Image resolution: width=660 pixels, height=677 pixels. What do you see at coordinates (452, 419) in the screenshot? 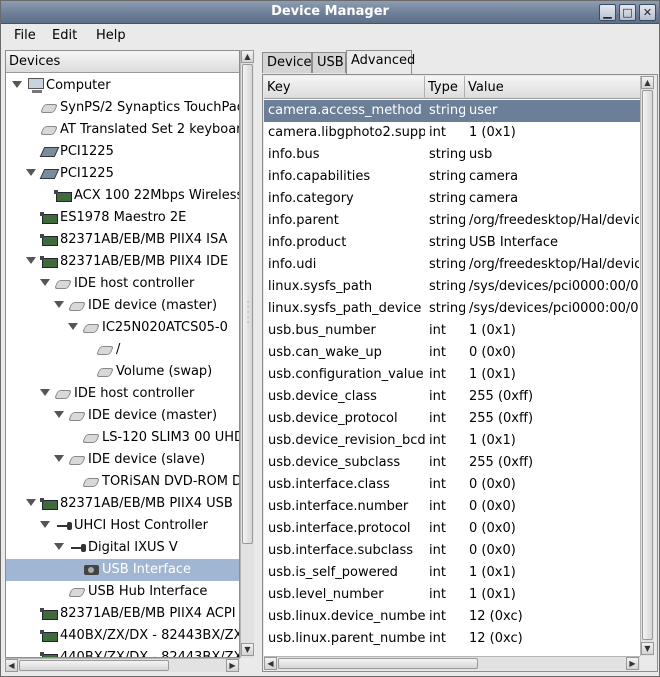
I see `table-row: usb.device_protocol int 255 (0xff)` at bounding box center [452, 419].